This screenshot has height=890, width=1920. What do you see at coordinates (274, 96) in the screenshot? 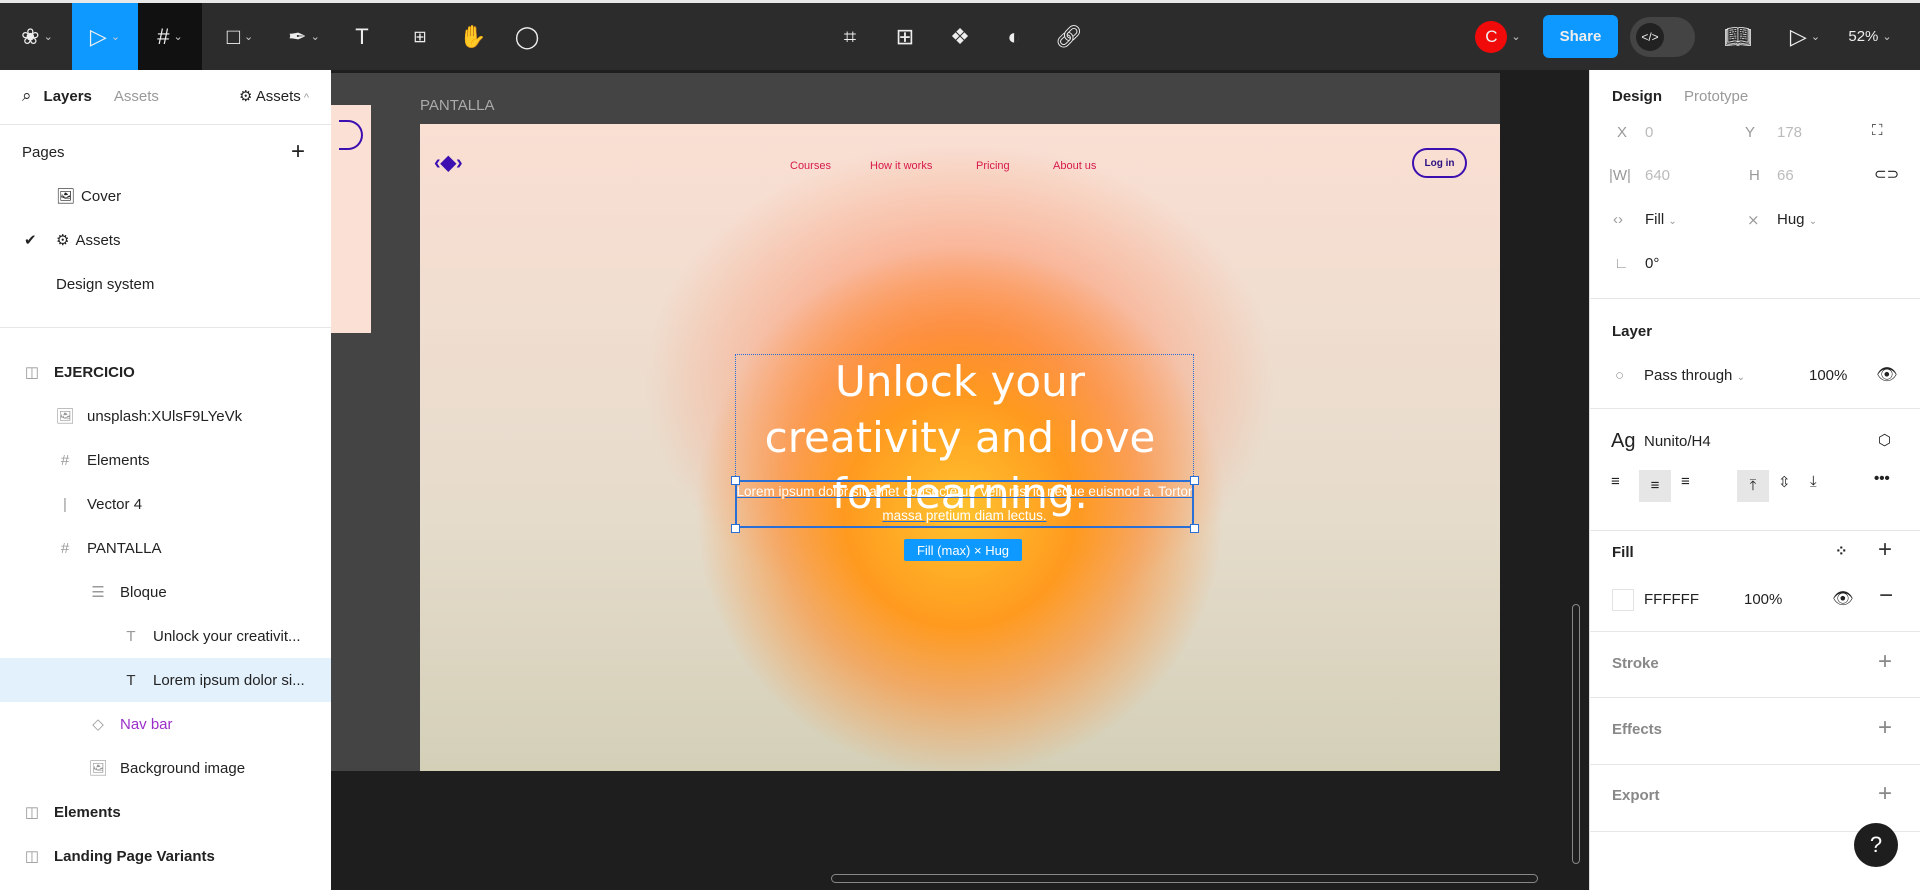
I see `page-dropdown: ⚙ Assets ^` at bounding box center [274, 96].